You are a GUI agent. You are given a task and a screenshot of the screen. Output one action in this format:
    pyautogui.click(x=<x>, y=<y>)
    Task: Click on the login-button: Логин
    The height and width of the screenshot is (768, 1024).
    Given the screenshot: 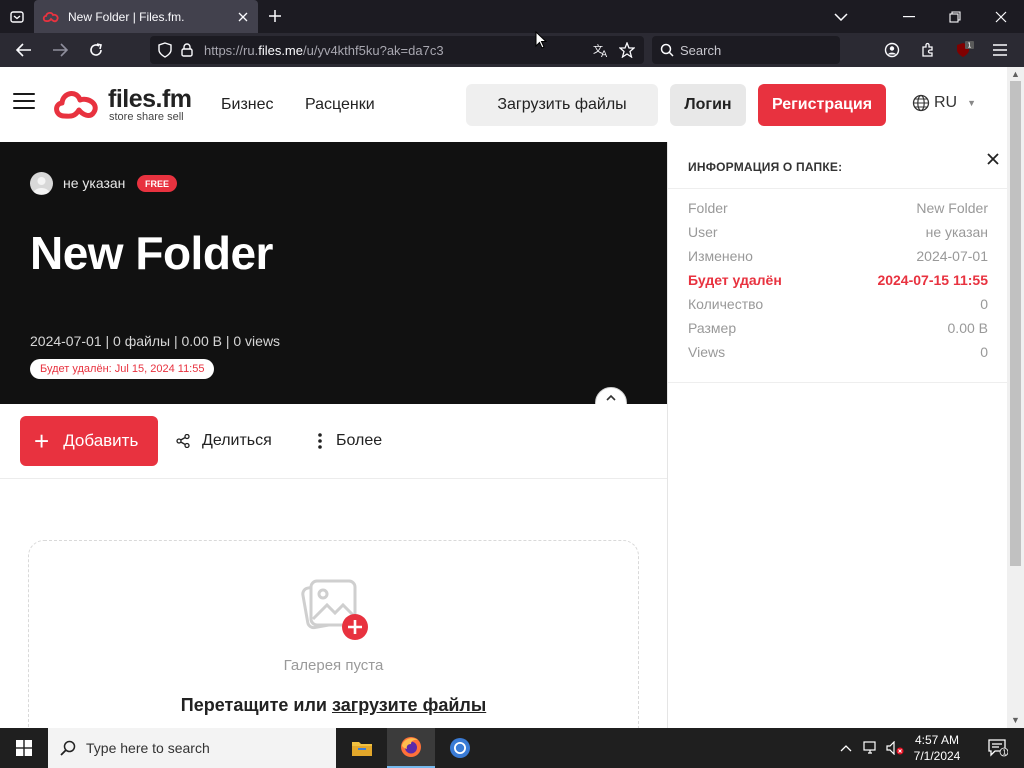 What is the action you would take?
    pyautogui.click(x=708, y=105)
    